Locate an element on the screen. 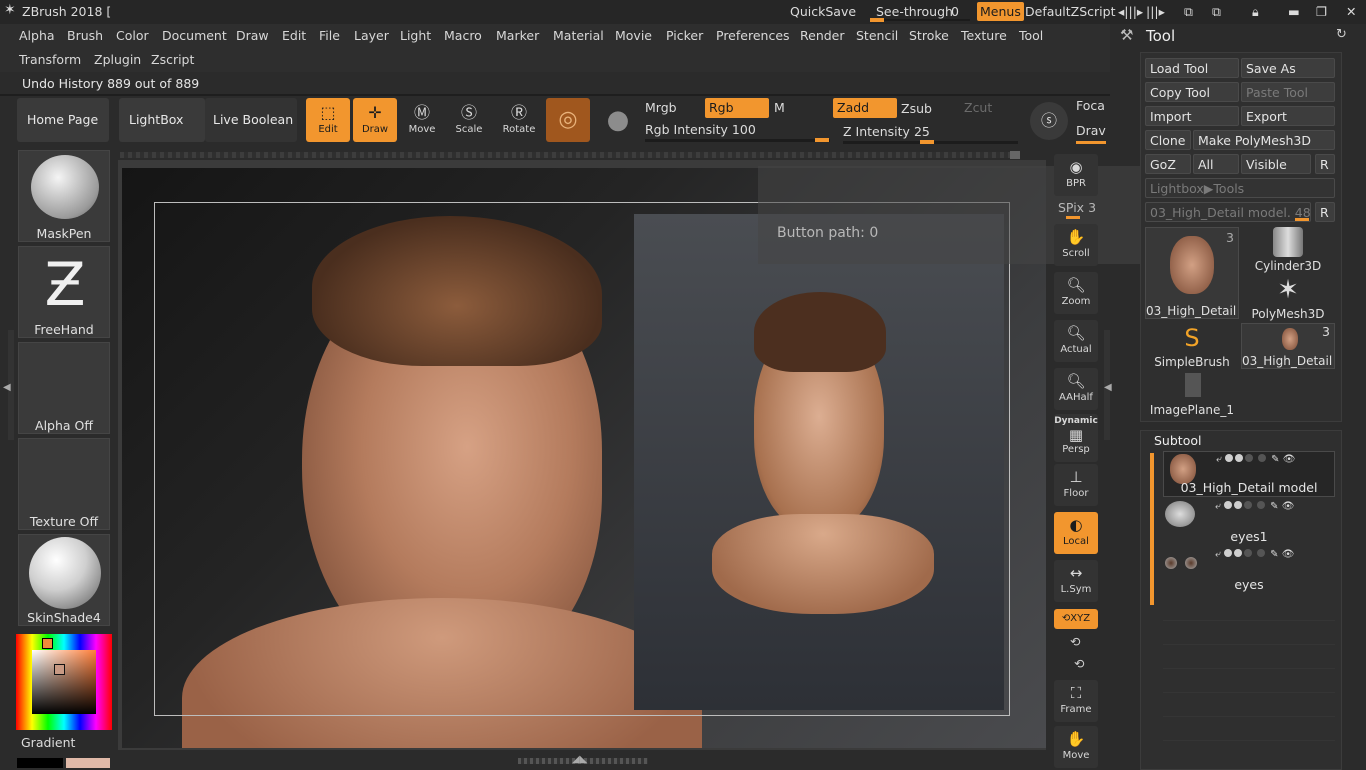 This screenshot has width=1366, height=770. subtool-scrollbar is located at coordinates (1152, 529).